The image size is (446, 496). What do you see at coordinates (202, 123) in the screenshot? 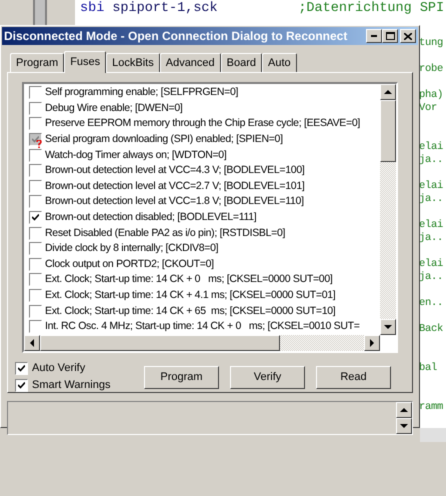
I see `fuse-label: Preserve EEPROM memory through the Chip Erase cycle; [EESAVE=0]` at bounding box center [202, 123].